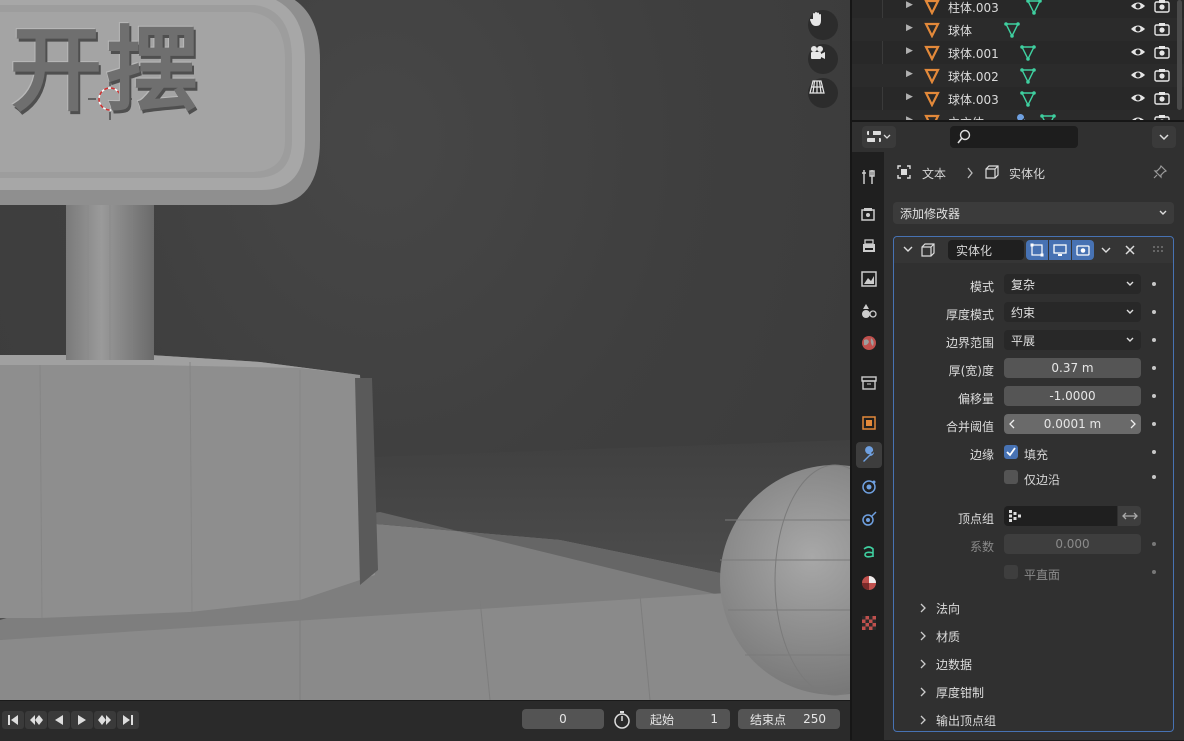 The height and width of the screenshot is (741, 1184). I want to click on mode-dropdown: 复杂, so click(1072, 284).